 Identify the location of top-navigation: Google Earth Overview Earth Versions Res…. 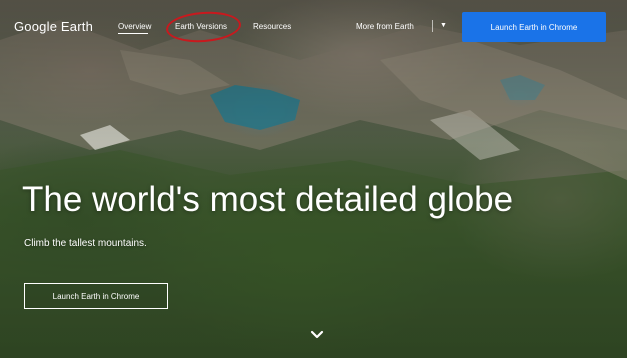
(313, 26).